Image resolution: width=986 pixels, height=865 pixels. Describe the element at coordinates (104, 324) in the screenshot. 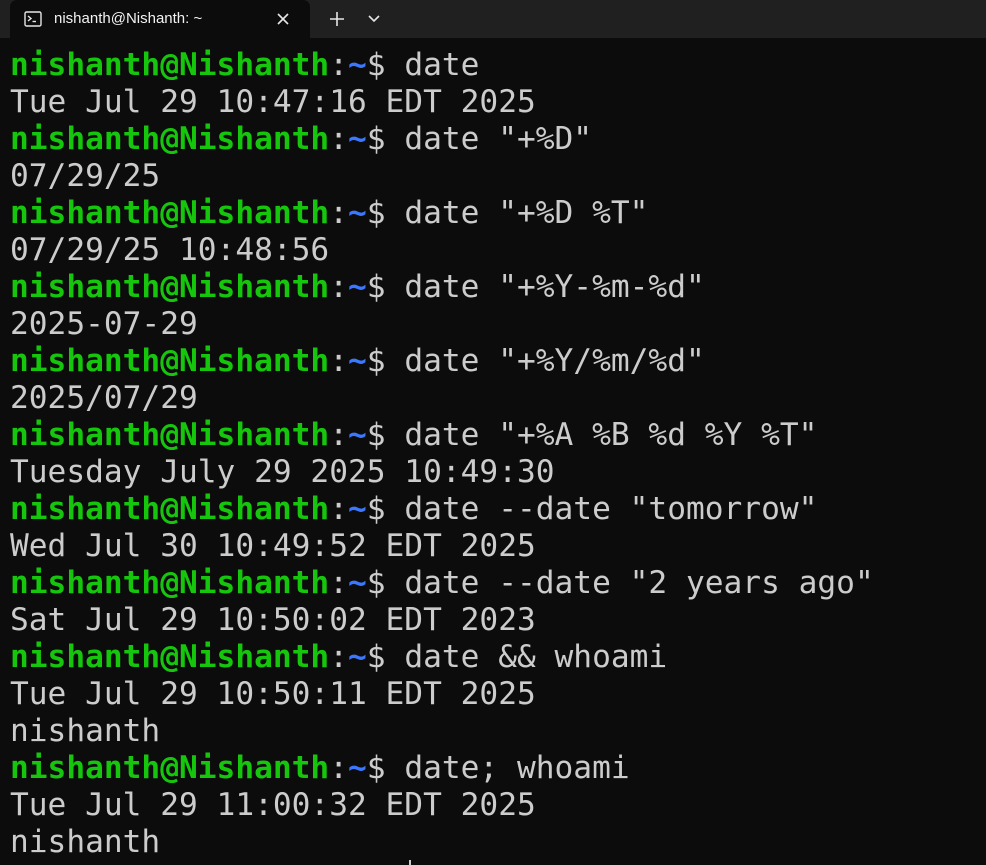

I see `output-line: 2025-07-29` at that location.